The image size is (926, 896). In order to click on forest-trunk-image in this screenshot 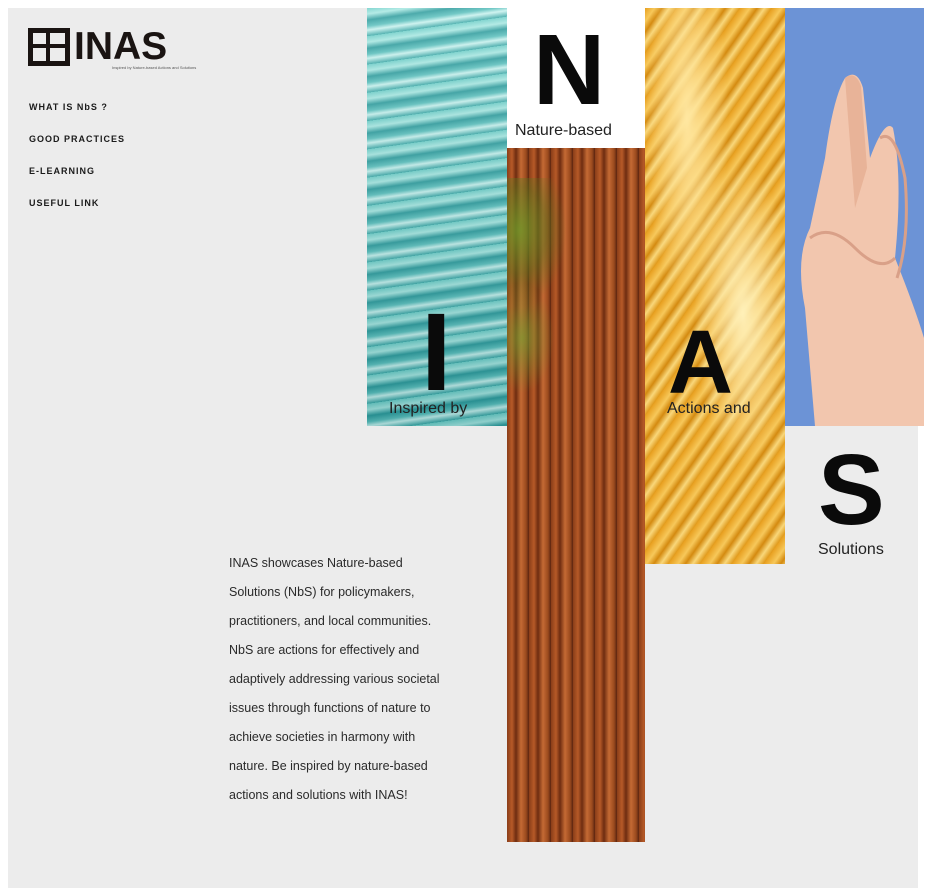, I will do `click(576, 495)`.